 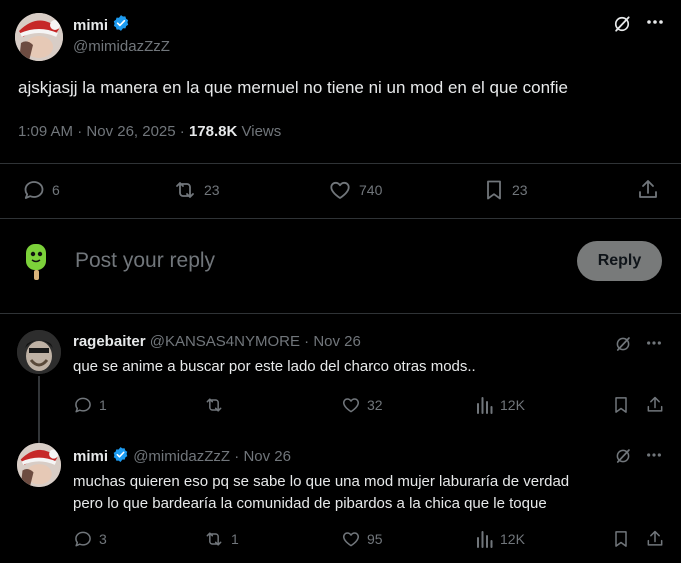 What do you see at coordinates (235, 539) in the screenshot?
I see `reply2-retweet-count: 1` at bounding box center [235, 539].